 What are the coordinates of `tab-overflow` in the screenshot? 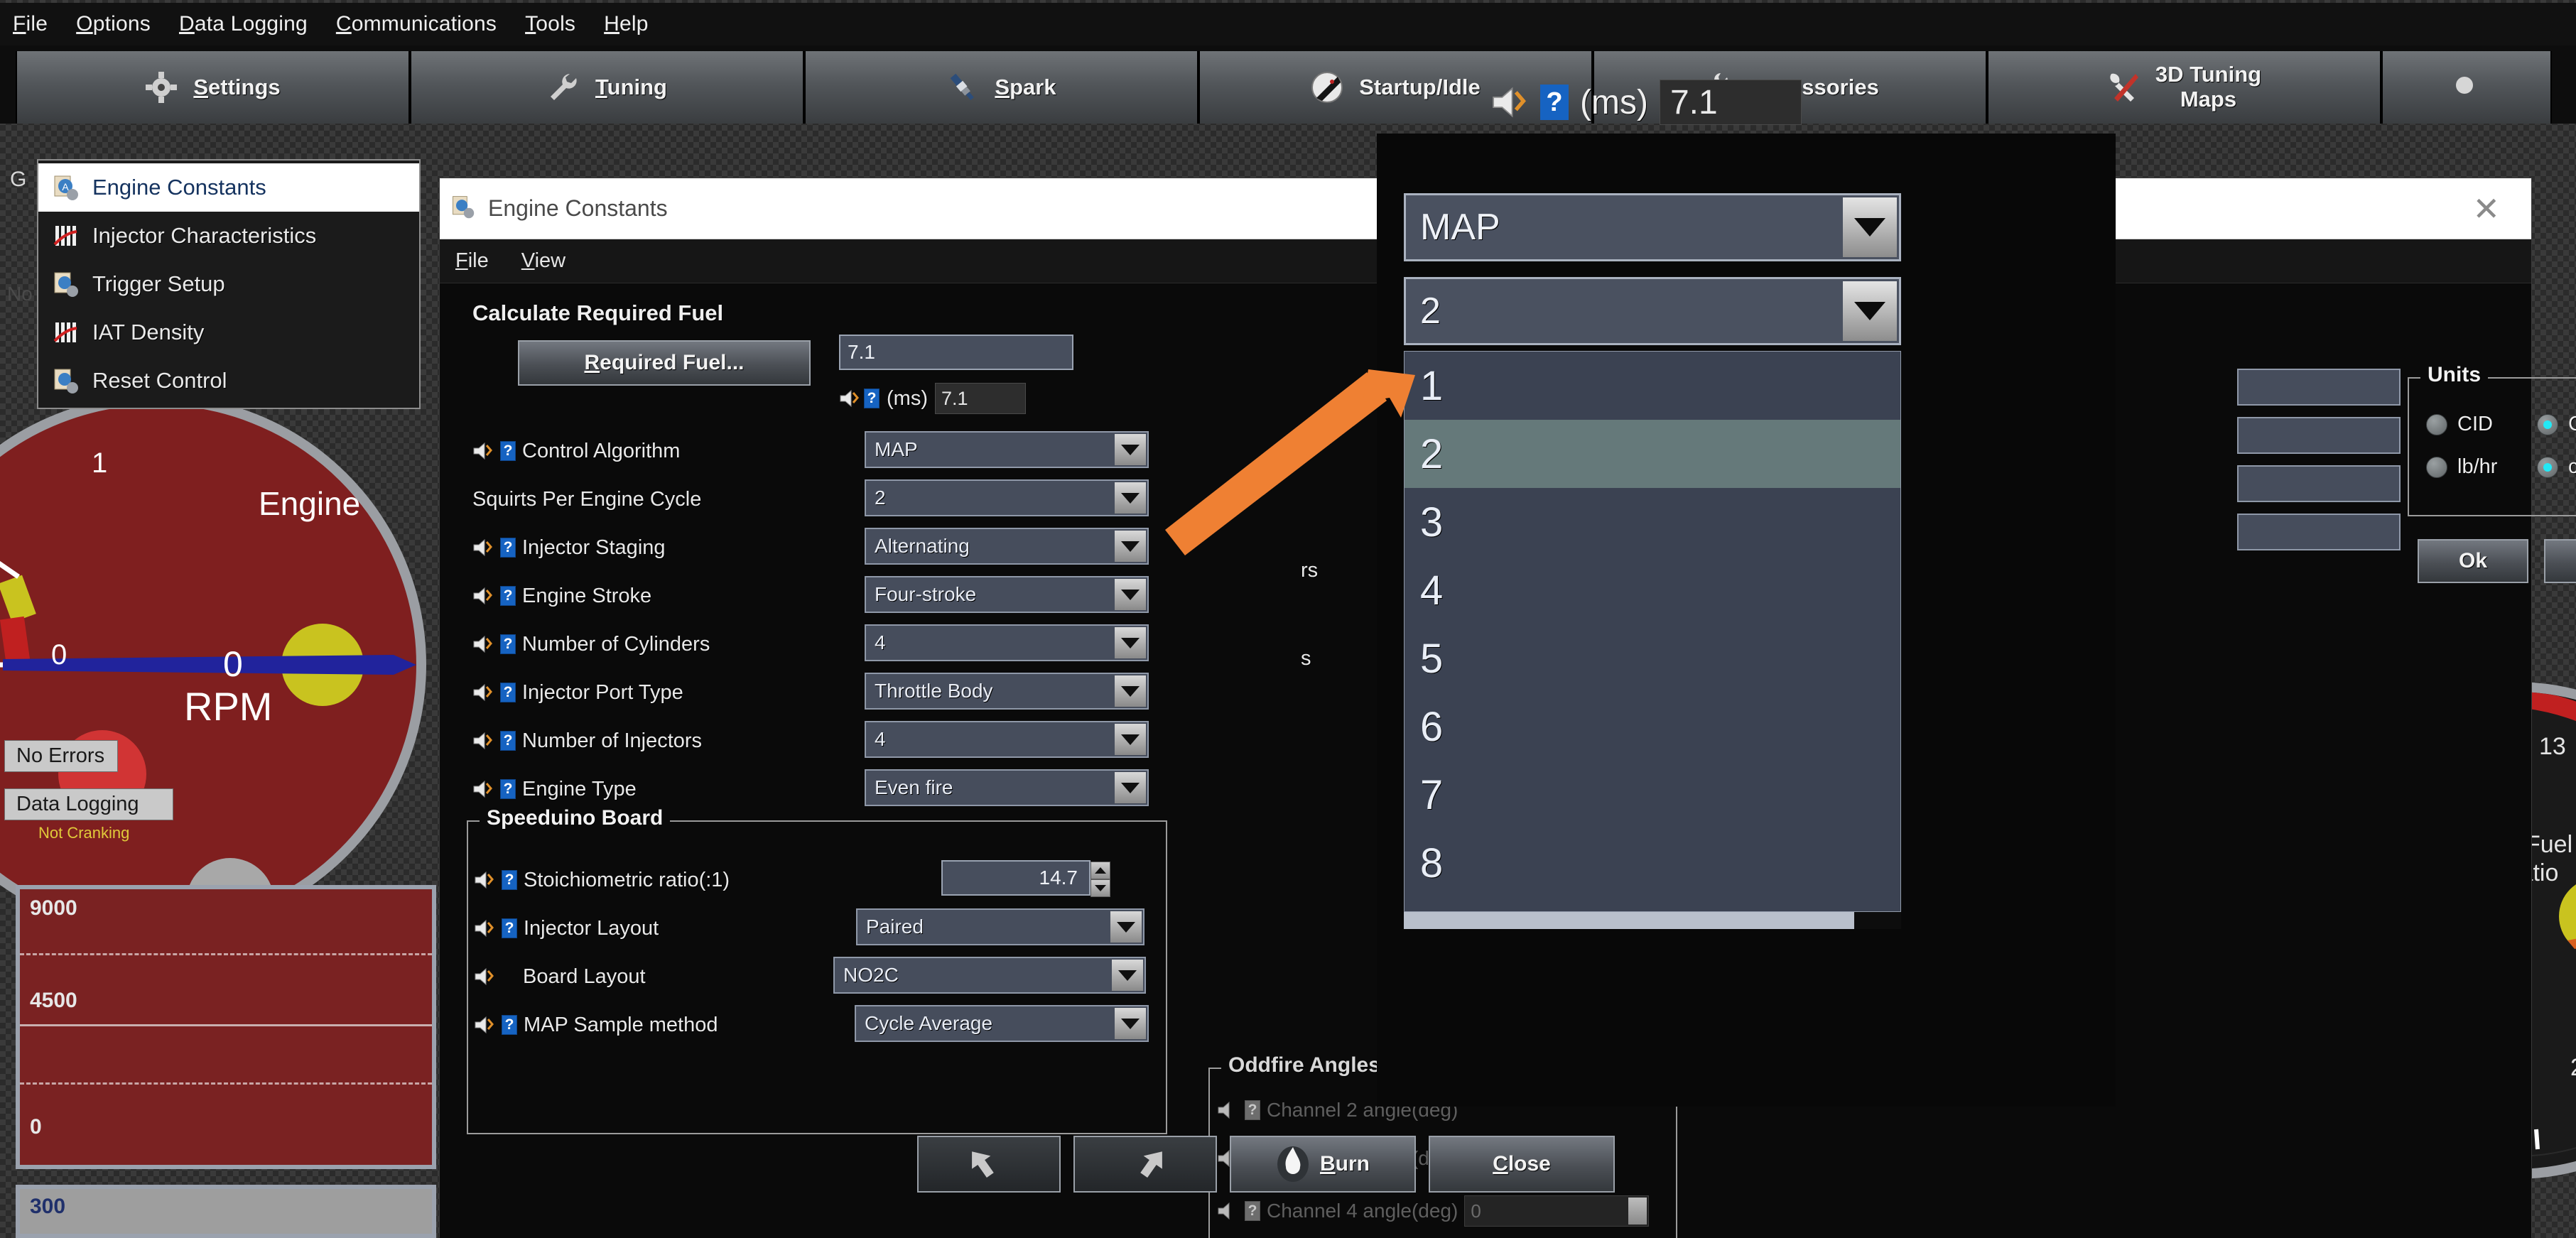 It's located at (2466, 87).